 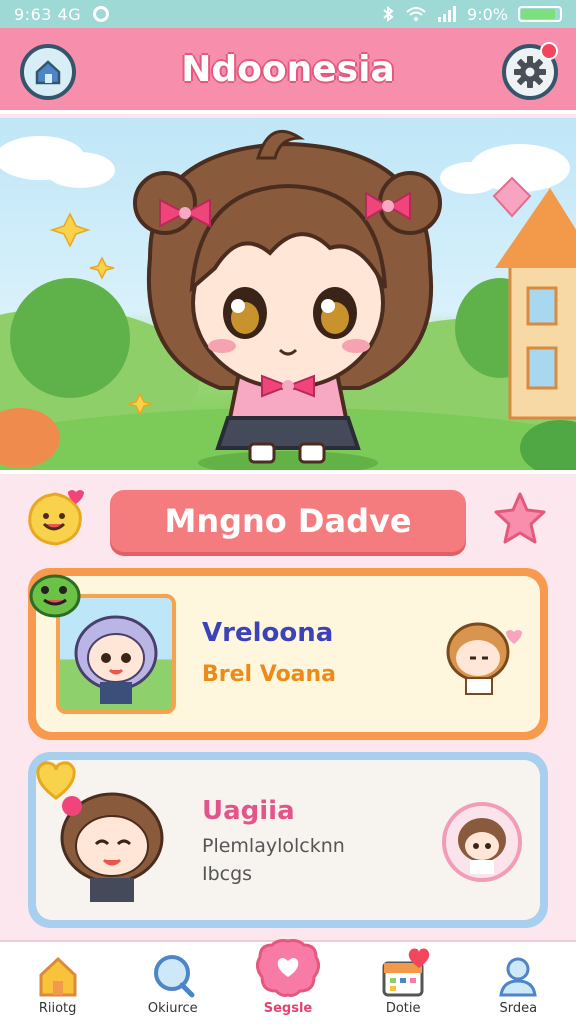 I want to click on profile-icon, so click(x=518, y=977).